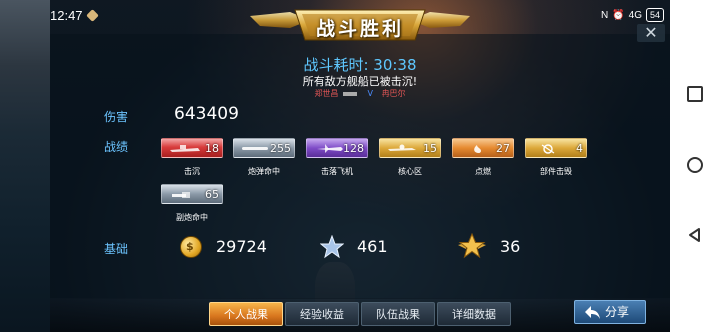 Image resolution: width=720 pixels, height=332 pixels. Describe the element at coordinates (66, 15) in the screenshot. I see `status-time: 12:47` at that location.